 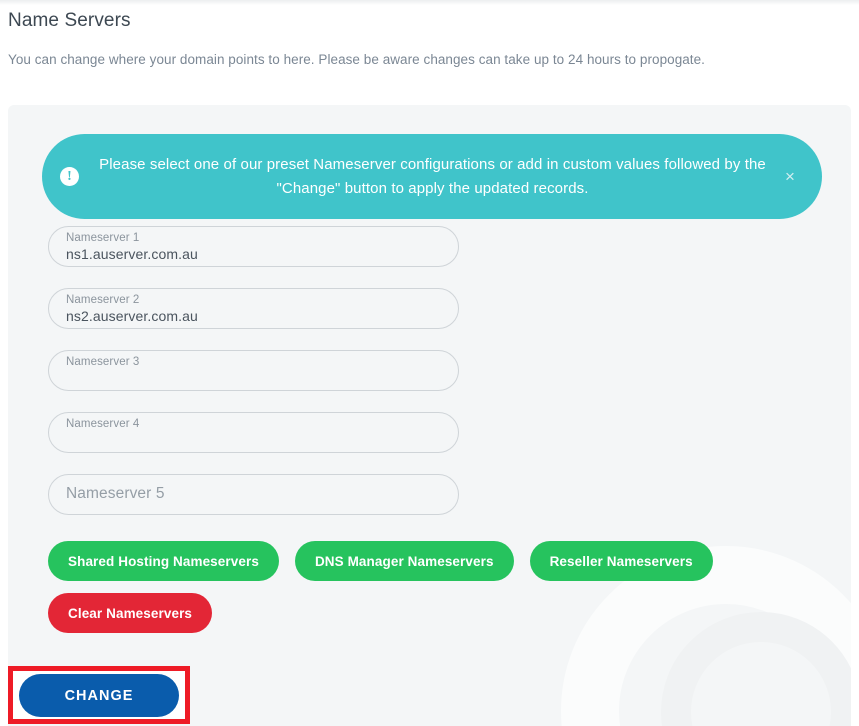 I want to click on nameserver-5-field: Nameserver 5, so click(x=253, y=494).